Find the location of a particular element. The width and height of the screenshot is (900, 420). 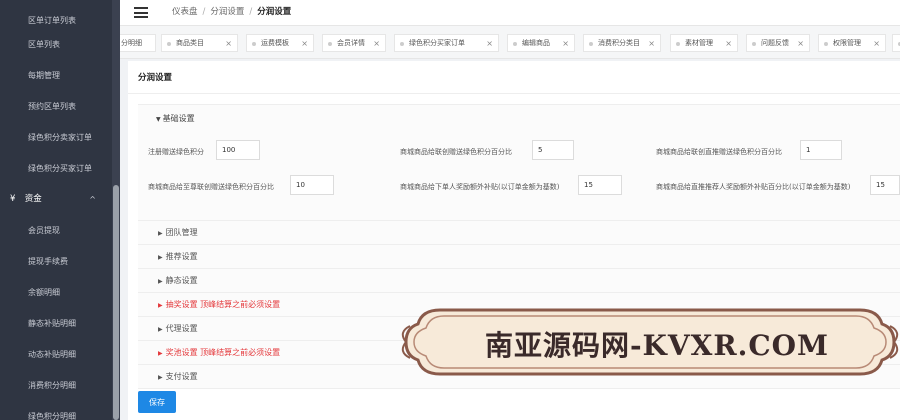

save-button: 保存 is located at coordinates (157, 402).